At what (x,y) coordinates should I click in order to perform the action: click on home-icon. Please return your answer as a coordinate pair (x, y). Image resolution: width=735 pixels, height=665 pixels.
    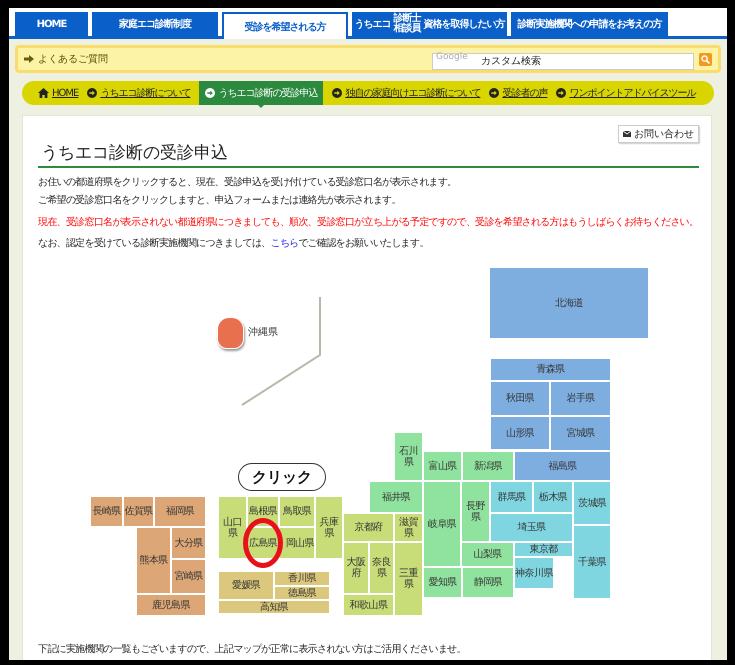
    Looking at the image, I should click on (43, 93).